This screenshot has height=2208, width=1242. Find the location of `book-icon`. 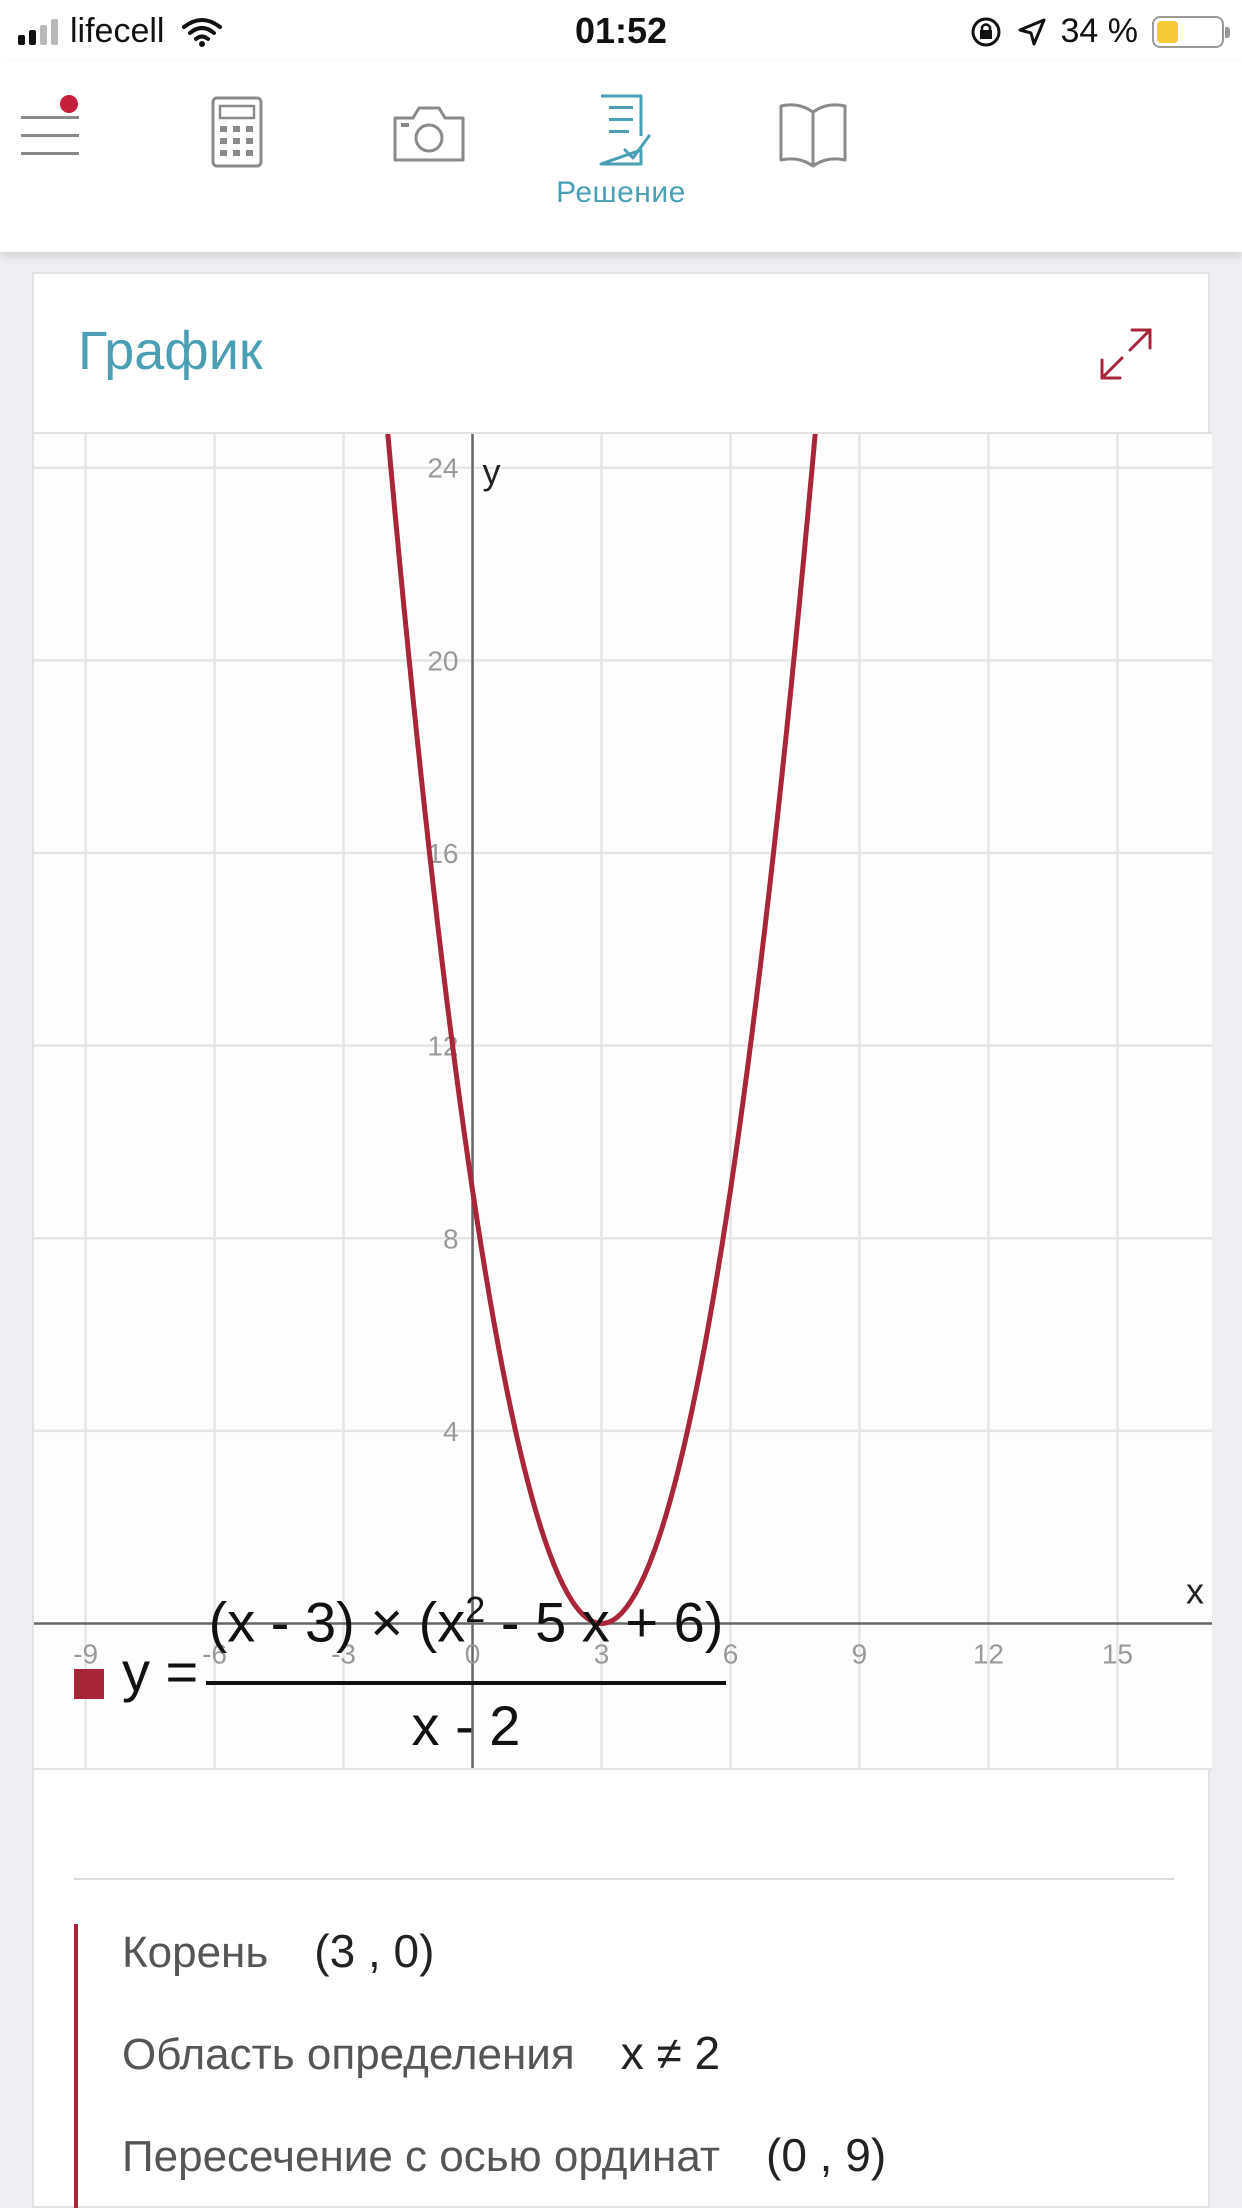

book-icon is located at coordinates (813, 135).